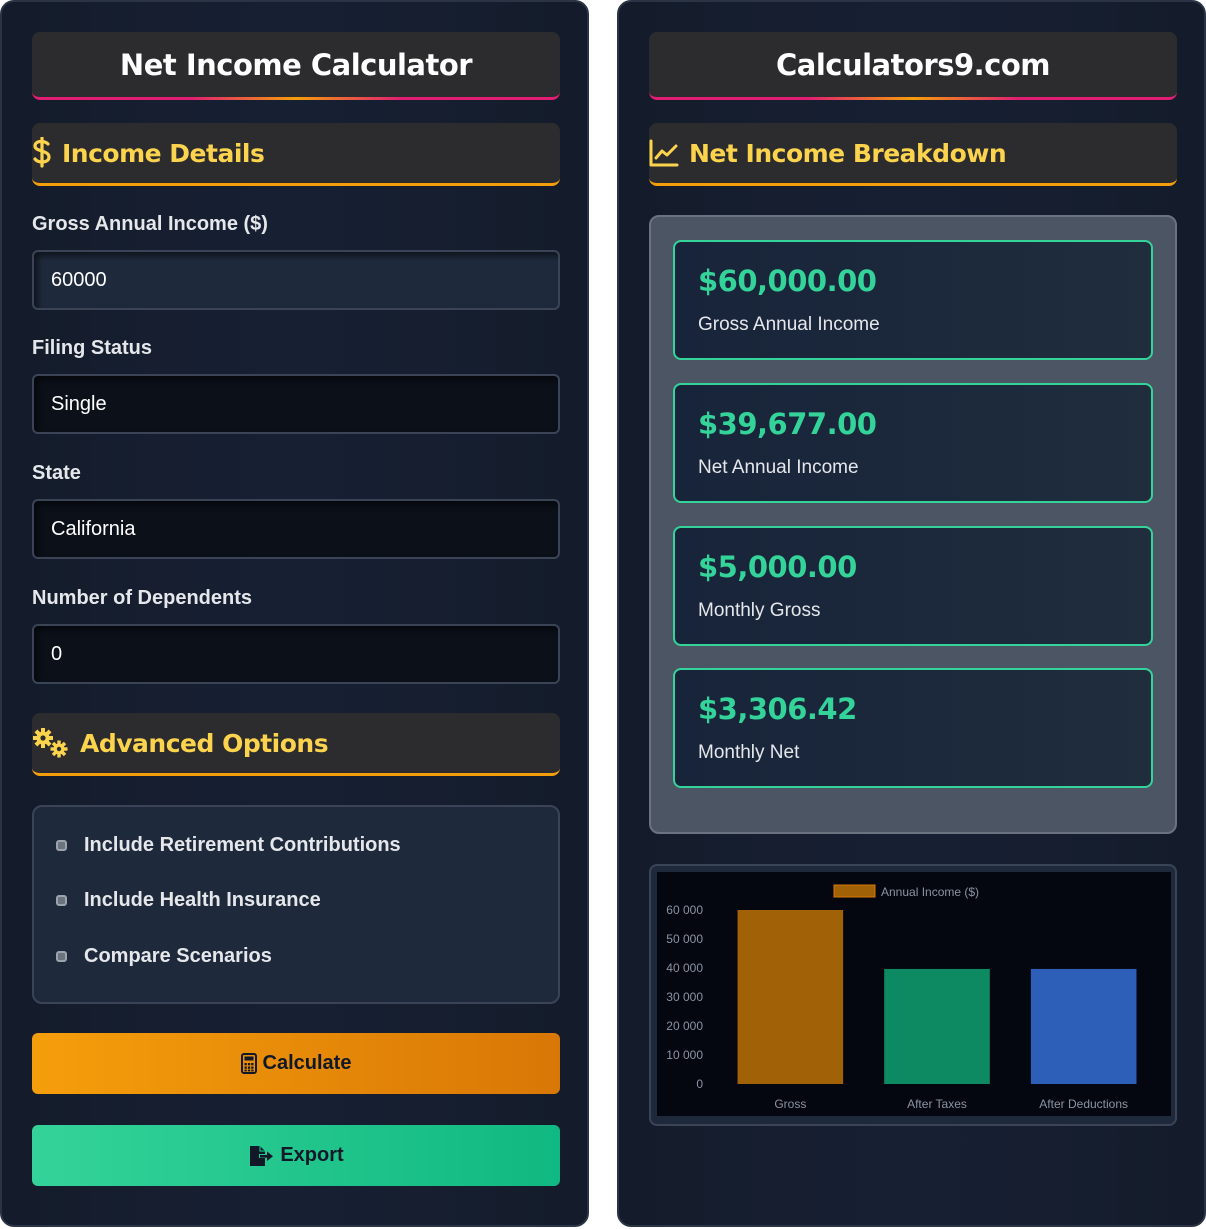 This screenshot has width=1206, height=1229. What do you see at coordinates (789, 324) in the screenshot?
I see `gross-annual-label: Gross Annual Income` at bounding box center [789, 324].